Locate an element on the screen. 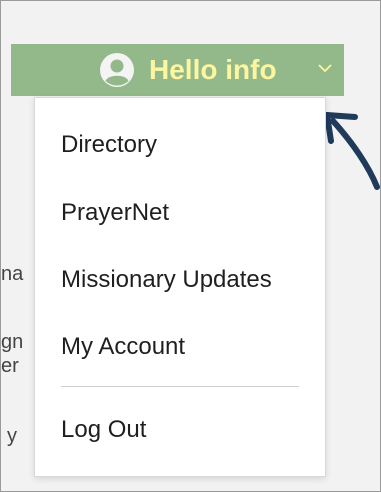 The image size is (381, 492). background-text-fragment: y is located at coordinates (12, 436).